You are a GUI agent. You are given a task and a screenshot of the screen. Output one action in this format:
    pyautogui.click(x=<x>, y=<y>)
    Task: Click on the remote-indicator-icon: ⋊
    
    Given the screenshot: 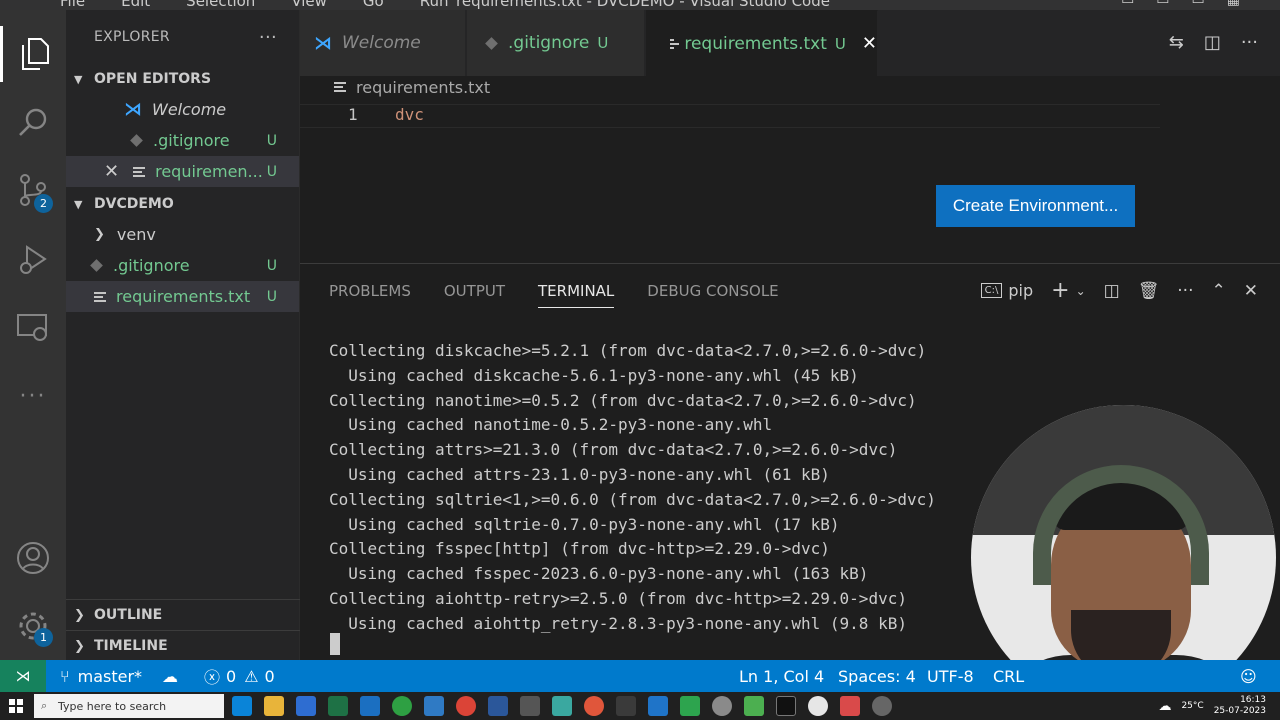 What is the action you would take?
    pyautogui.click(x=23, y=676)
    